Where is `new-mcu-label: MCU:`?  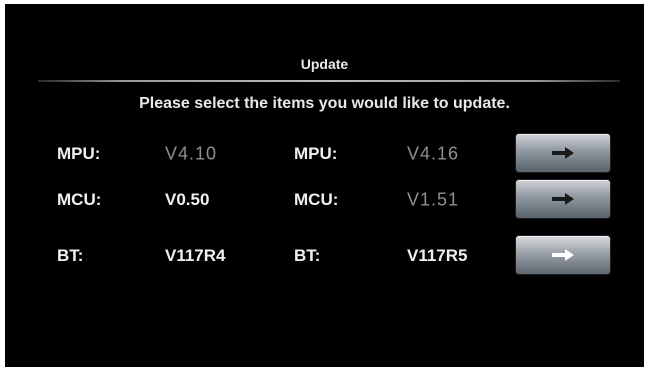 new-mcu-label: MCU: is located at coordinates (316, 199).